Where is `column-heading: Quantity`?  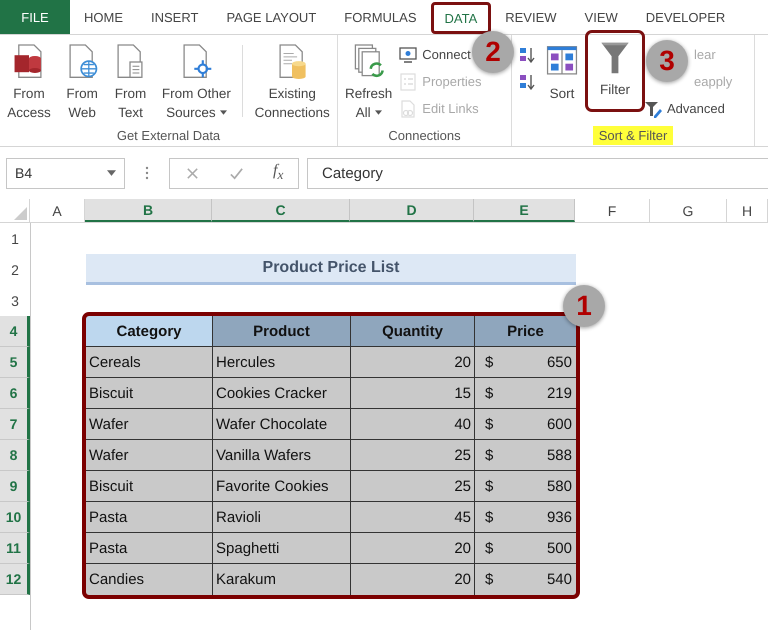 column-heading: Quantity is located at coordinates (413, 331).